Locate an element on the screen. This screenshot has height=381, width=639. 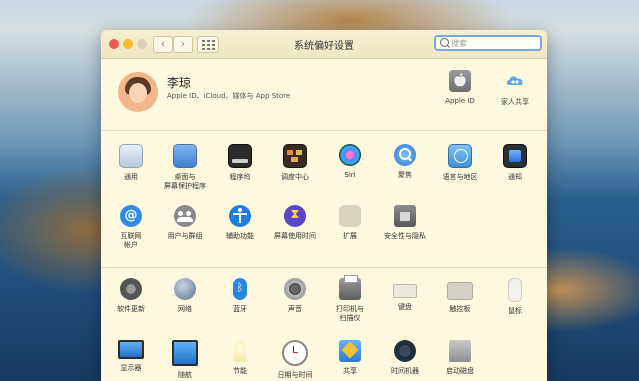
pref-desktop-screensaver: 桌面与 屏幕保护程序 is located at coordinates (185, 167).